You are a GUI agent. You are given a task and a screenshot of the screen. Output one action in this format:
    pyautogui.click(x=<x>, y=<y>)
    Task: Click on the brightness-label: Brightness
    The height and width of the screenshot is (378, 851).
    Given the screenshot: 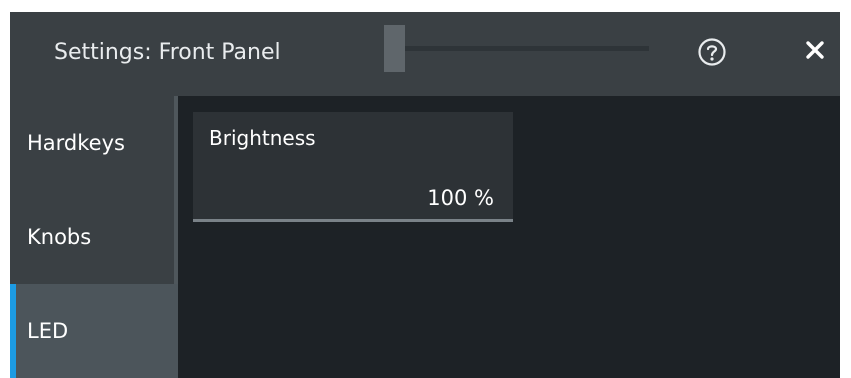 What is the action you would take?
    pyautogui.click(x=262, y=138)
    